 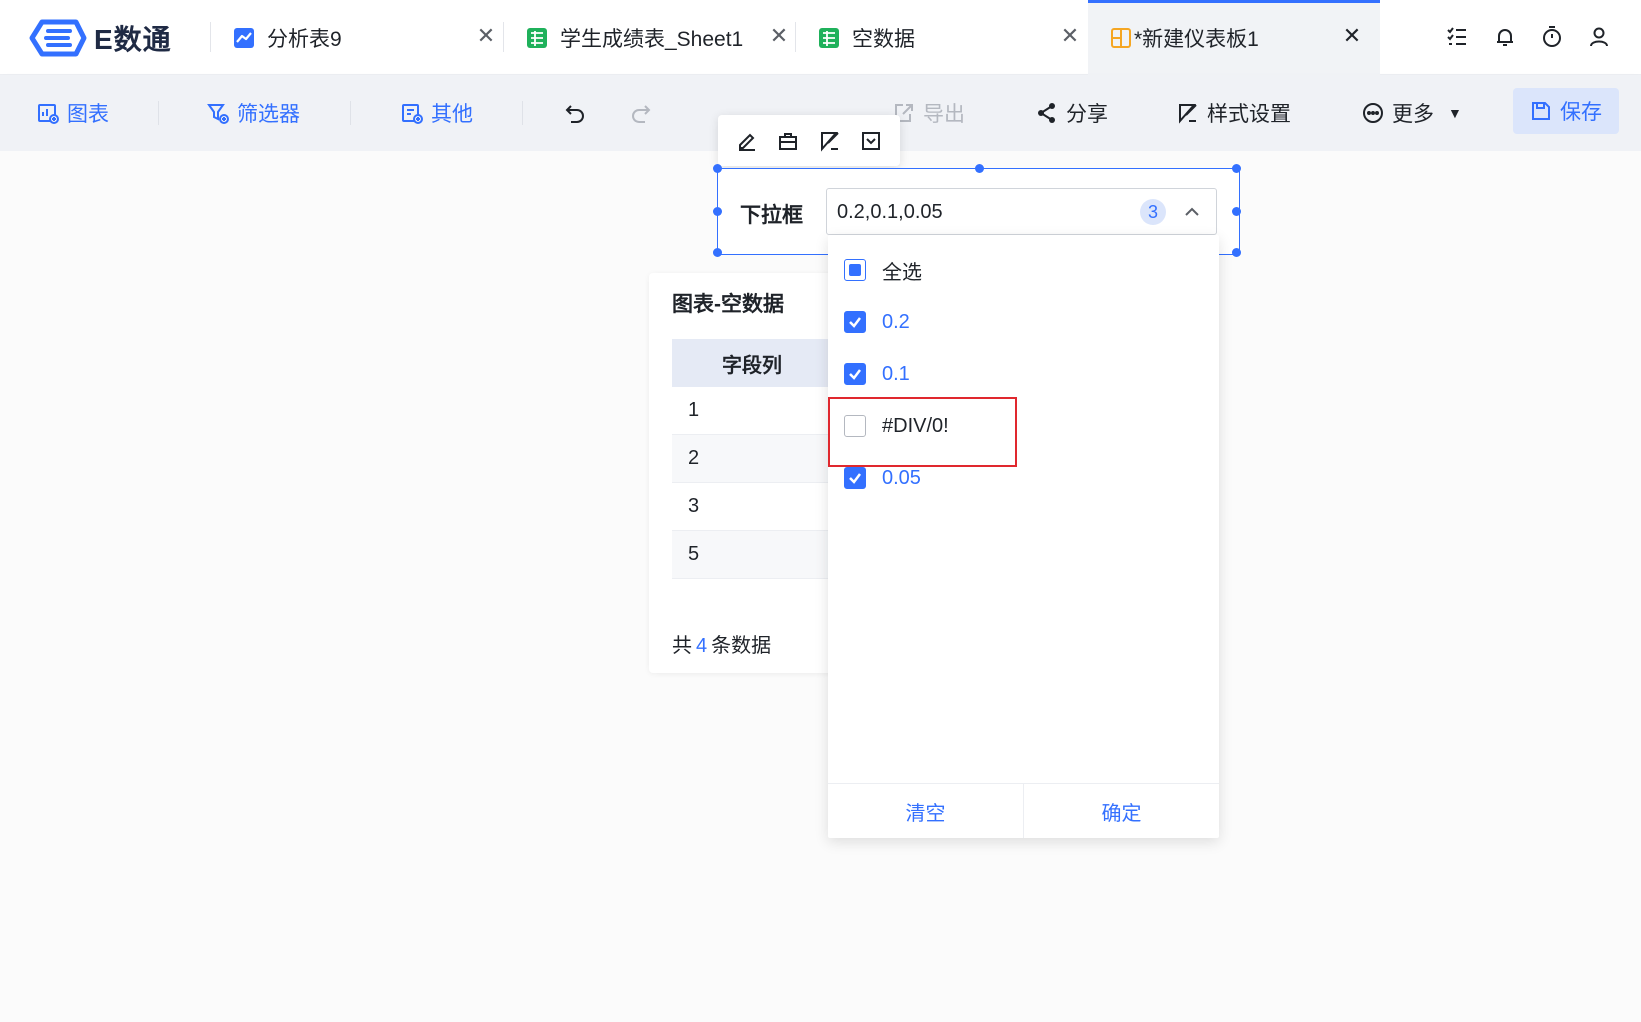 I want to click on option-label: 0.2, so click(x=896, y=321).